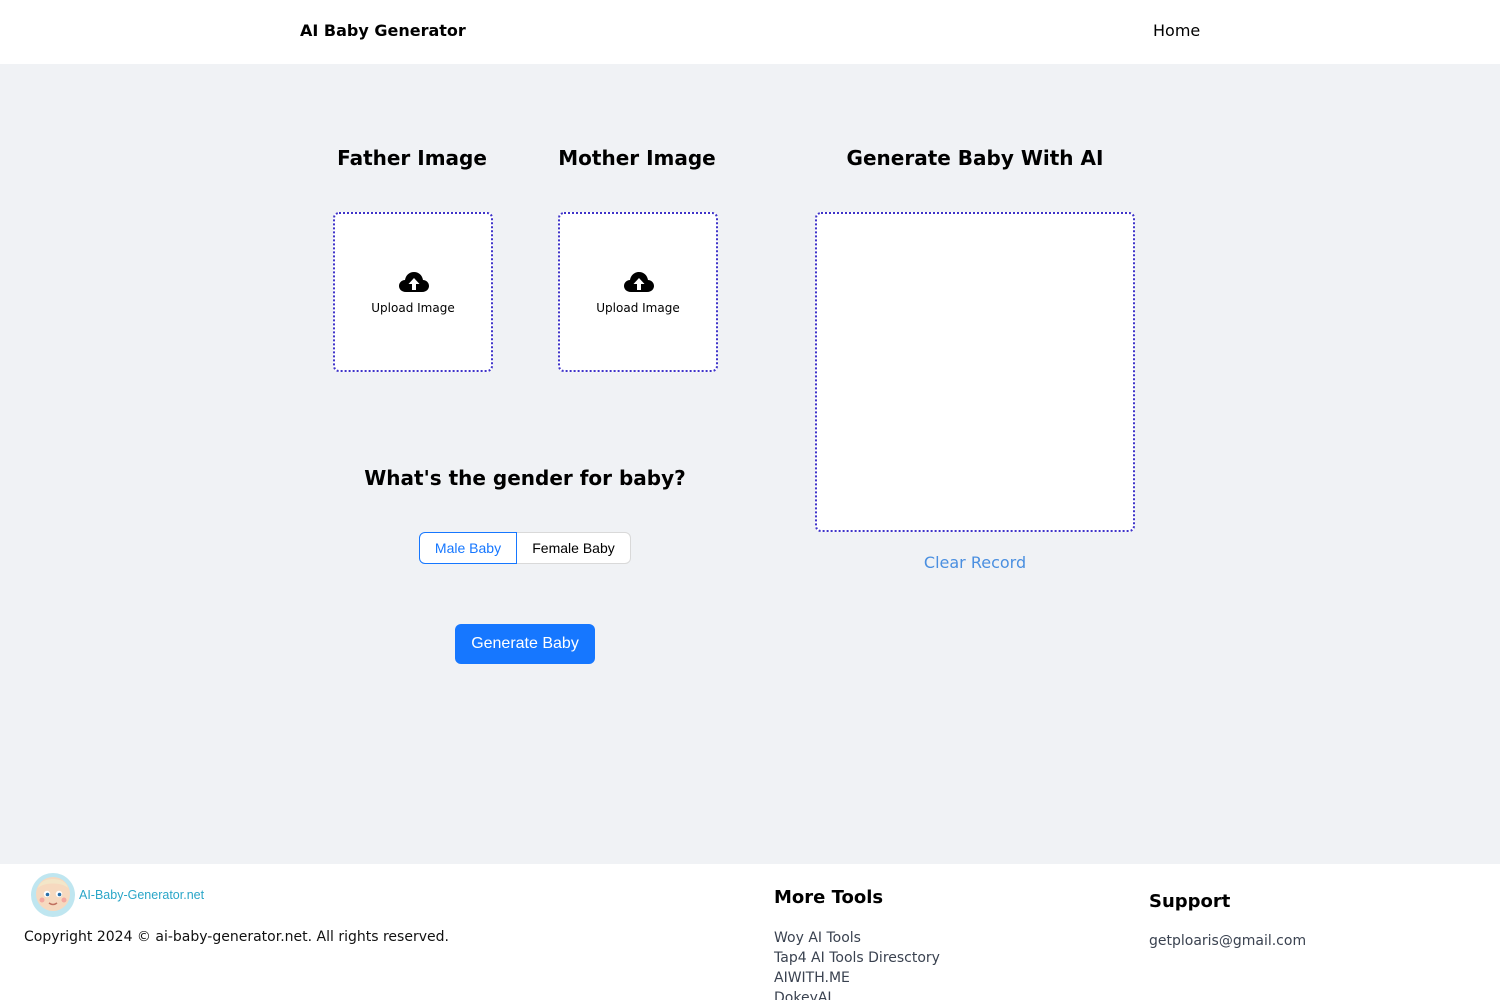 The width and height of the screenshot is (1500, 1000). Describe the element at coordinates (413, 308) in the screenshot. I see `father-upload-label: Upload Image` at that location.